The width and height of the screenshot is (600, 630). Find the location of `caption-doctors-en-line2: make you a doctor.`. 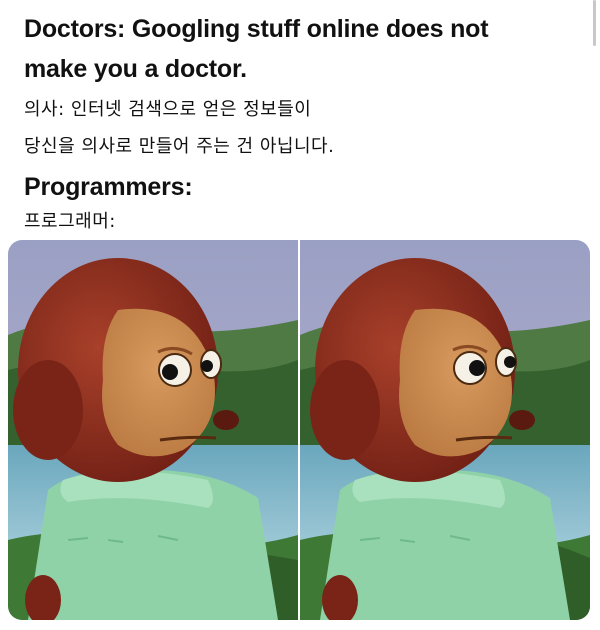

caption-doctors-en-line2: make you a doctor. is located at coordinates (135, 69).